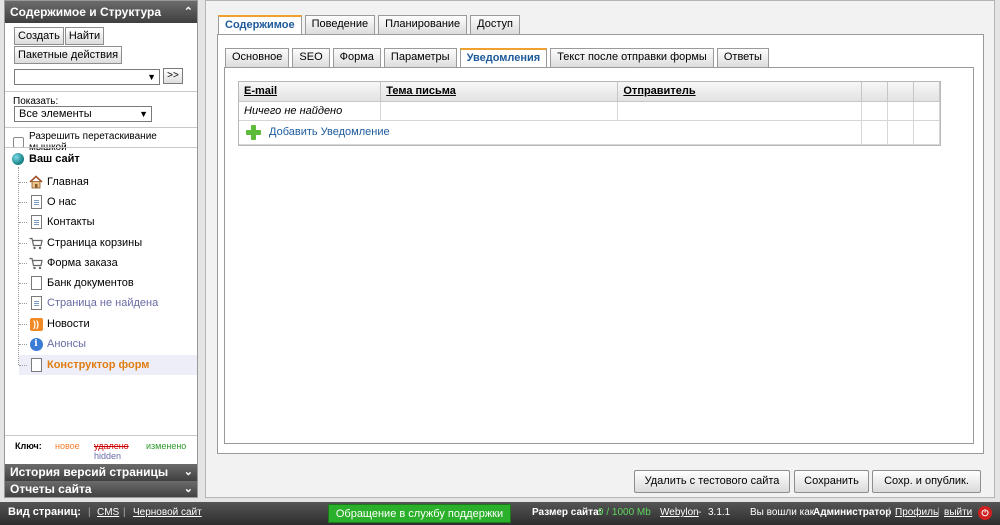 Image resolution: width=1000 pixels, height=525 pixels. Describe the element at coordinates (253, 132) in the screenshot. I see `plus-icon` at that location.